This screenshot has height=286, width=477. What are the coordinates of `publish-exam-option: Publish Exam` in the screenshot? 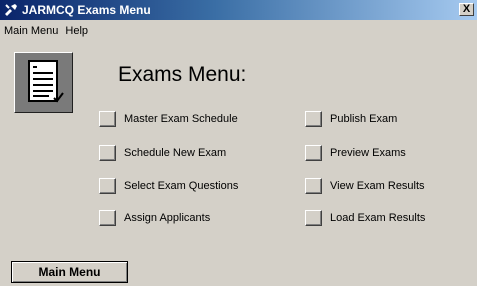 It's located at (351, 119).